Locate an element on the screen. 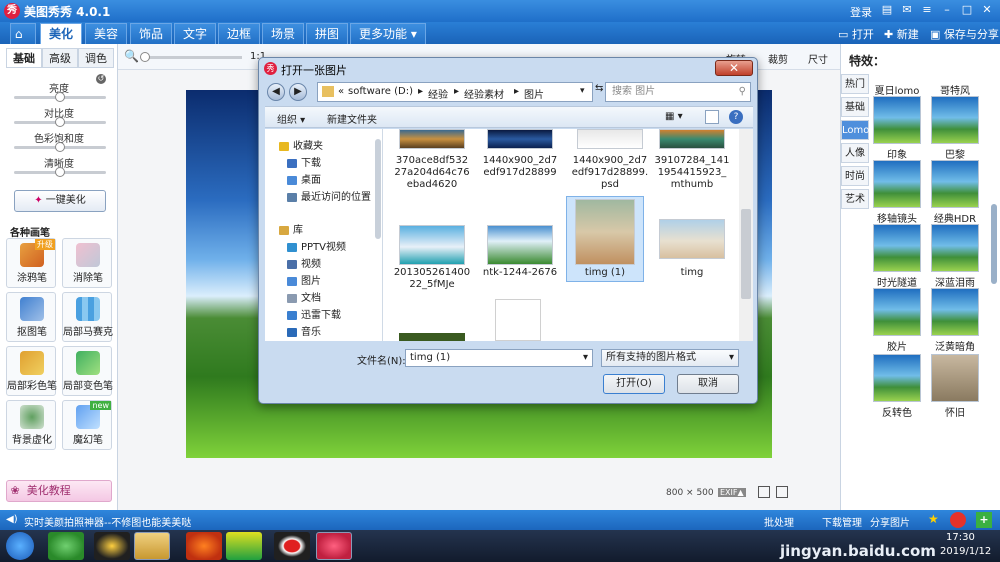  nav-videos: 视频 is located at coordinates (304, 262).